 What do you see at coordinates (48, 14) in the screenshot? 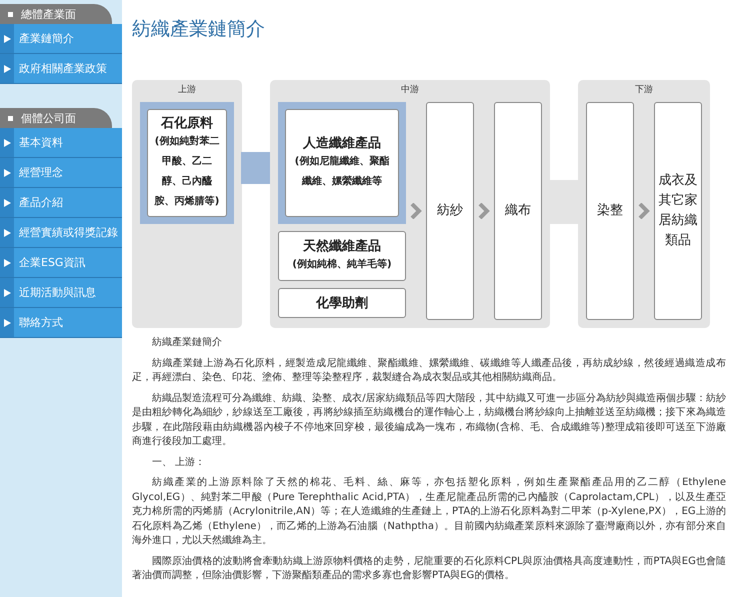
I see `section-title: 總體產業面` at bounding box center [48, 14].